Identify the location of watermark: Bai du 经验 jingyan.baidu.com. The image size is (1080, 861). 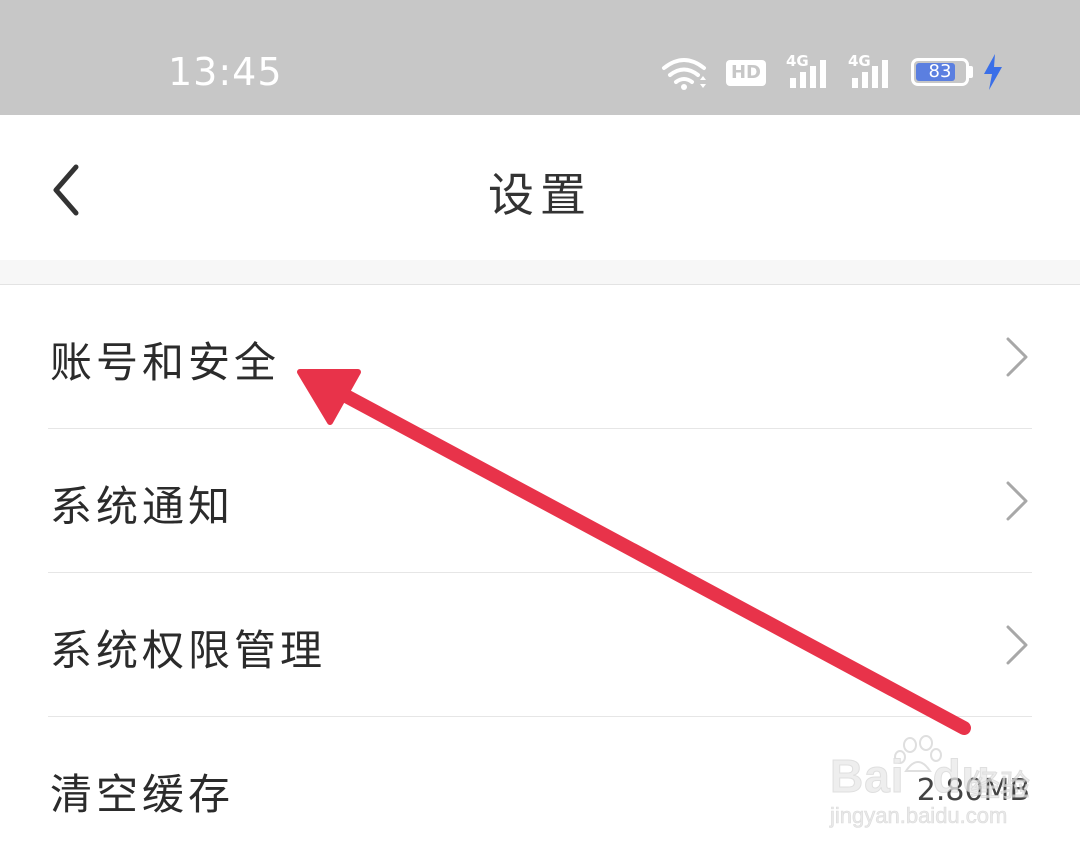
(945, 785).